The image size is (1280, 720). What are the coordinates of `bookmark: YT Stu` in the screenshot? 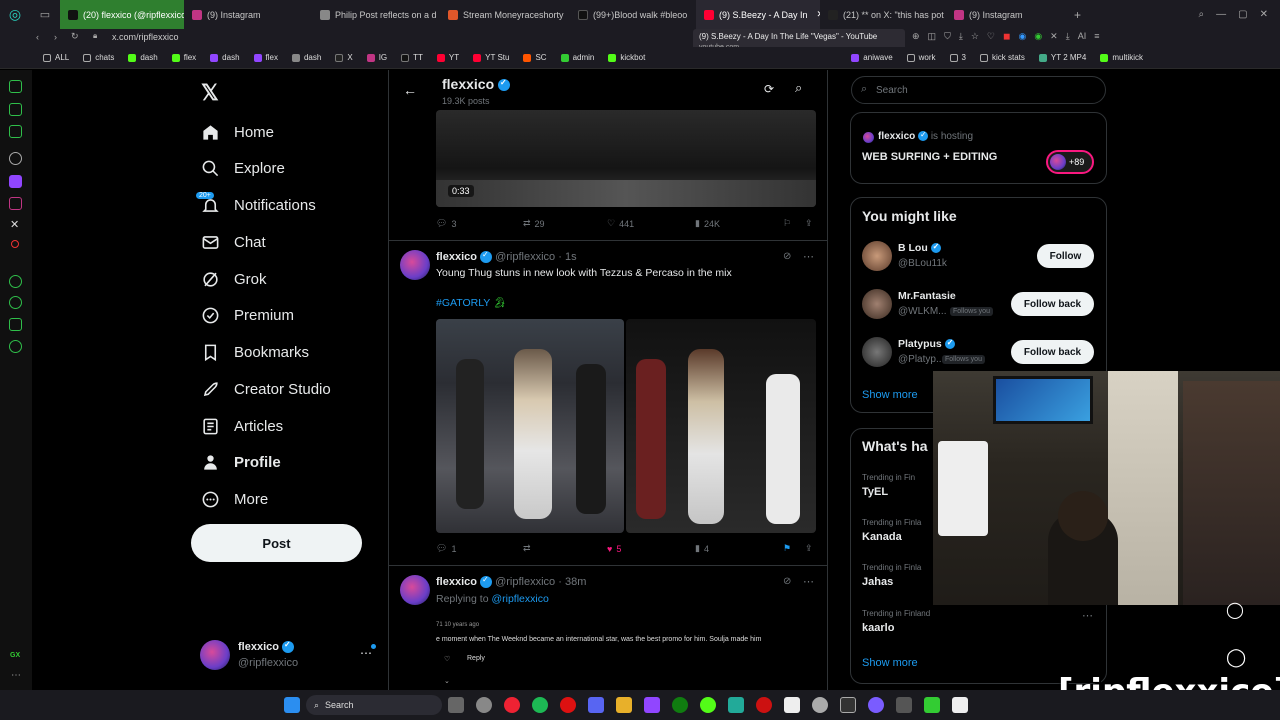 It's located at (491, 57).